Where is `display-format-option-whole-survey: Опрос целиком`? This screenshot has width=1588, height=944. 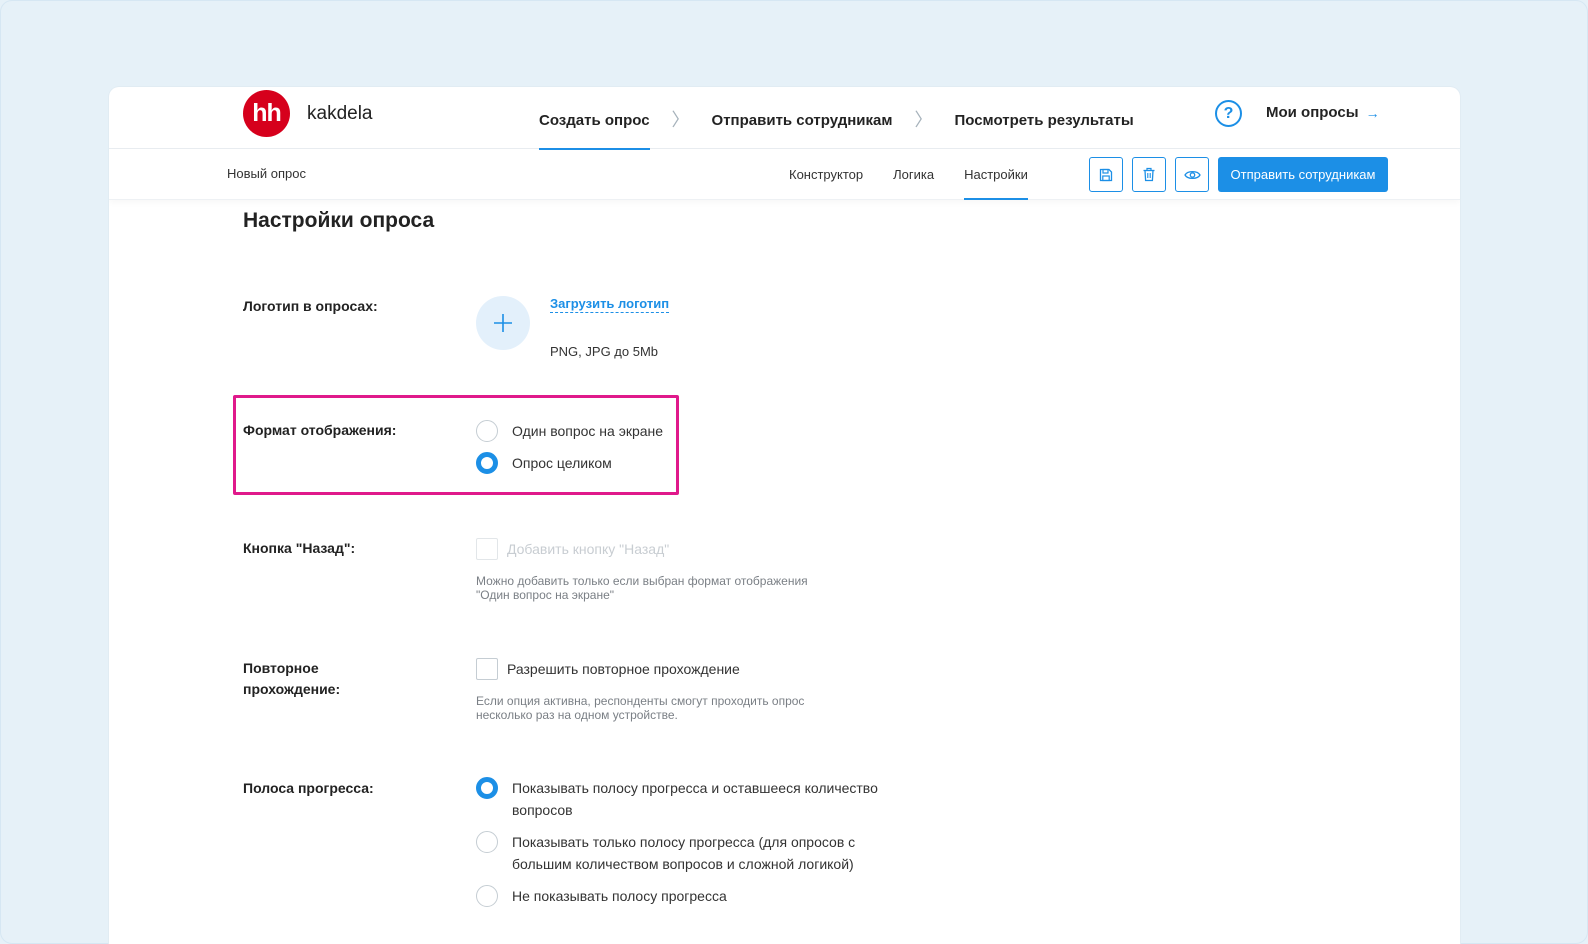 display-format-option-whole-survey: Опрос целиком is located at coordinates (544, 463).